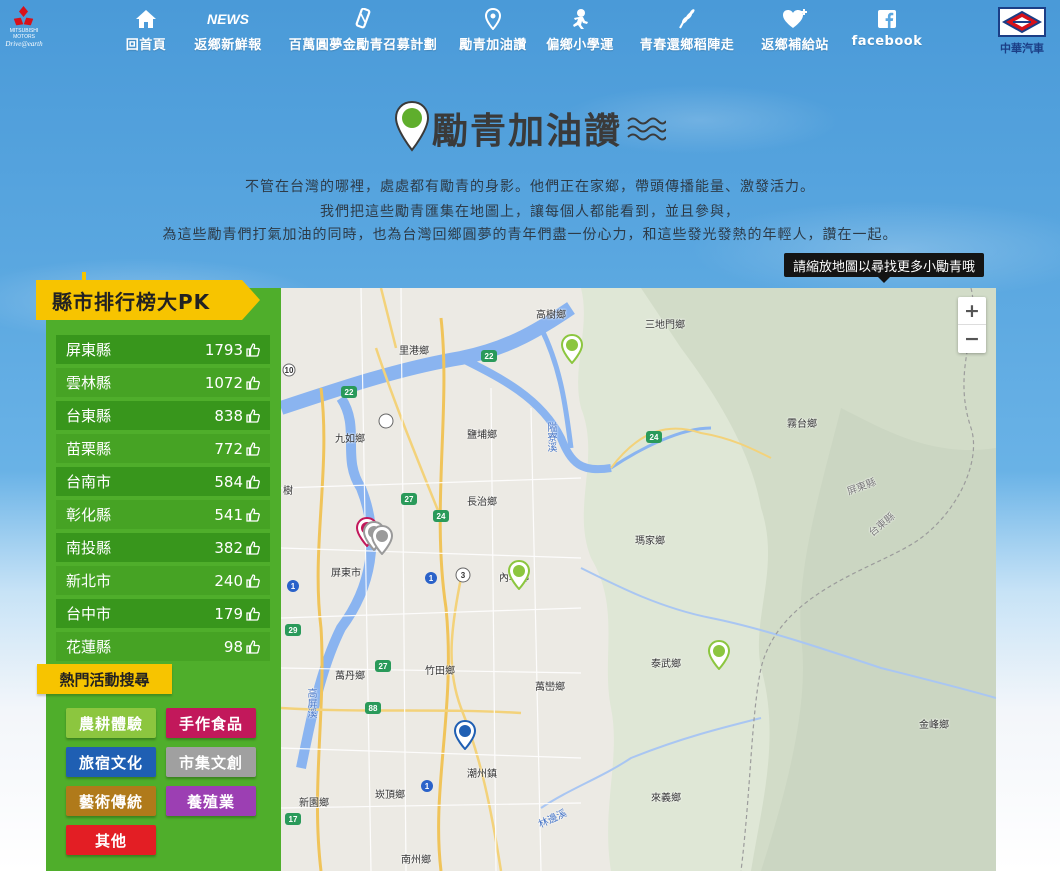 The width and height of the screenshot is (1060, 871). Describe the element at coordinates (293, 819) in the screenshot. I see `svg-text: 17` at that location.